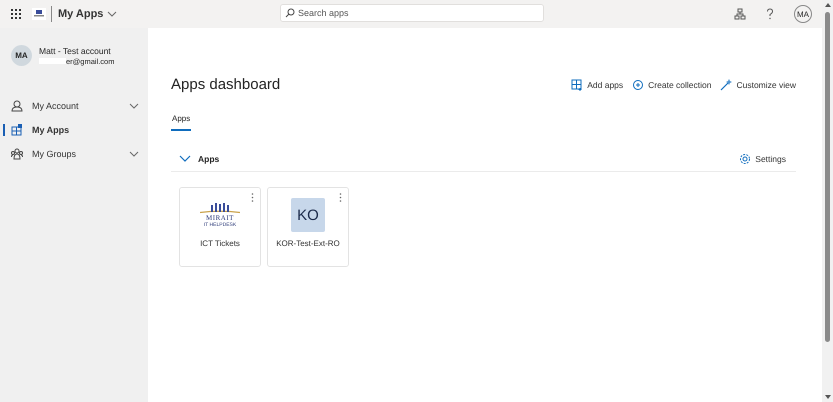 The image size is (833, 402). What do you see at coordinates (39, 14) in the screenshot?
I see `logo-icon` at bounding box center [39, 14].